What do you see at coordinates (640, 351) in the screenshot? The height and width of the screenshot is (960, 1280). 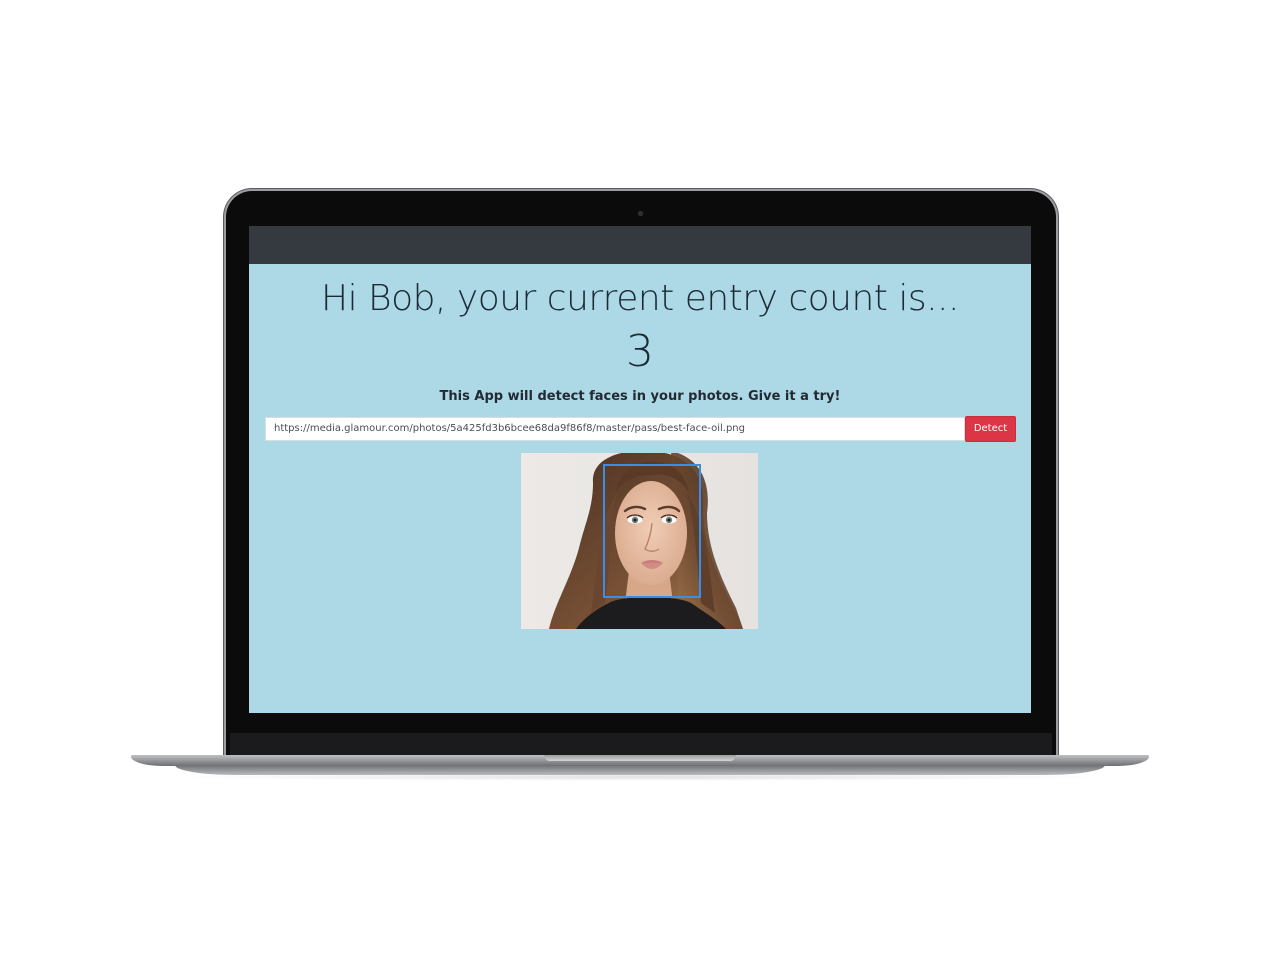 I see `entry-count: 3` at bounding box center [640, 351].